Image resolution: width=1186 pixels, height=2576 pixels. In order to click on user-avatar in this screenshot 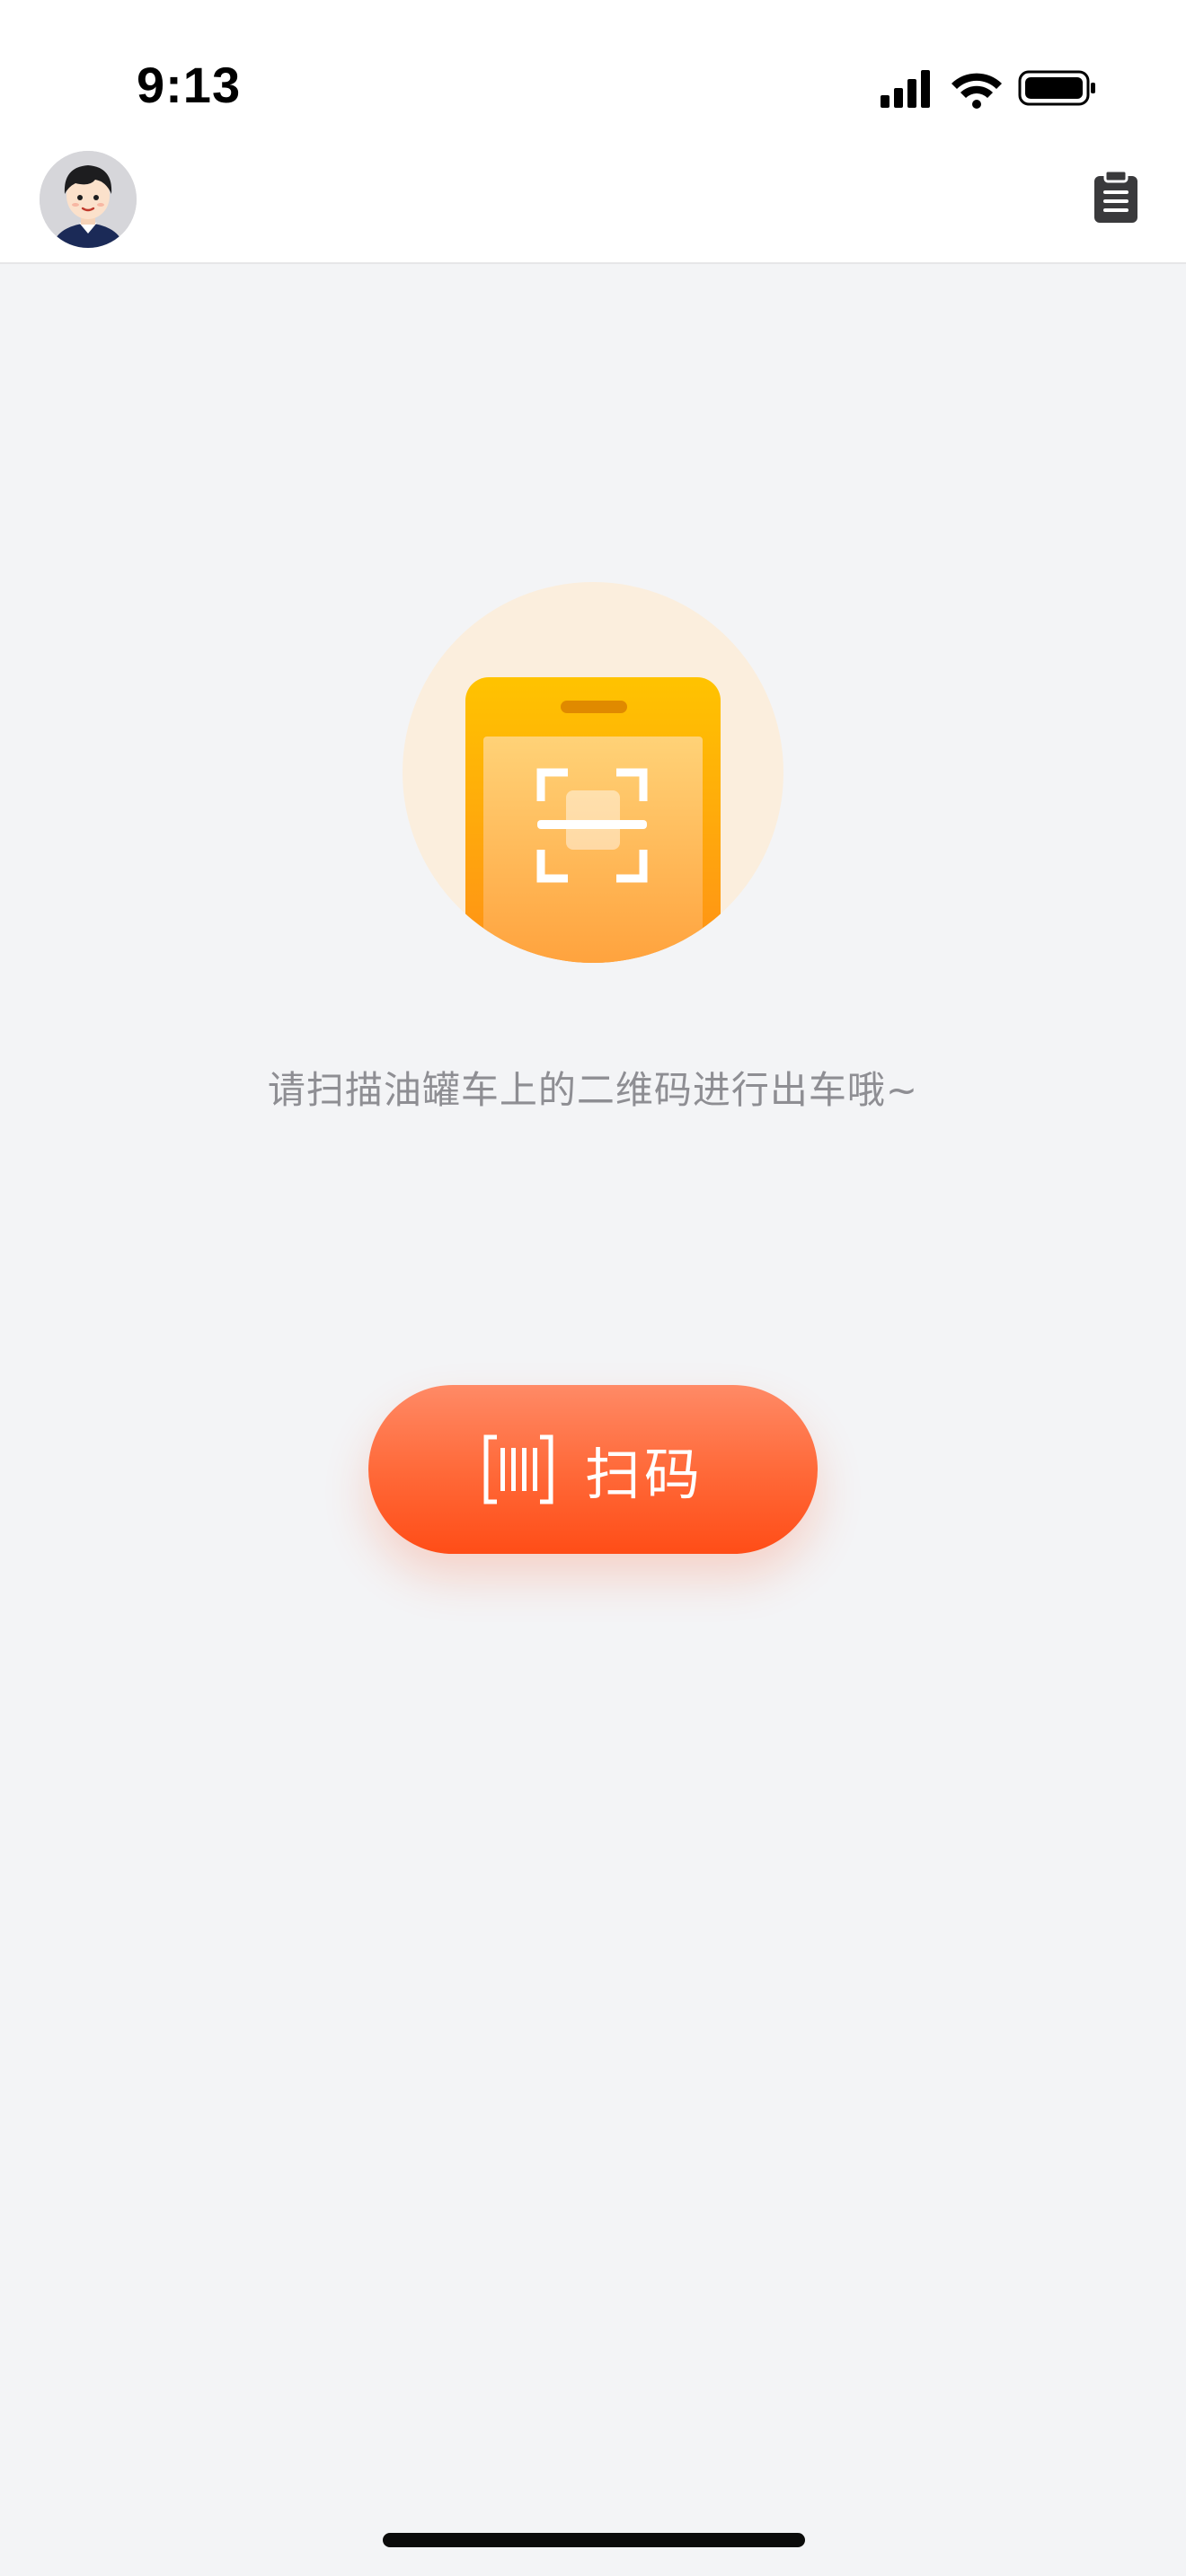, I will do `click(88, 199)`.